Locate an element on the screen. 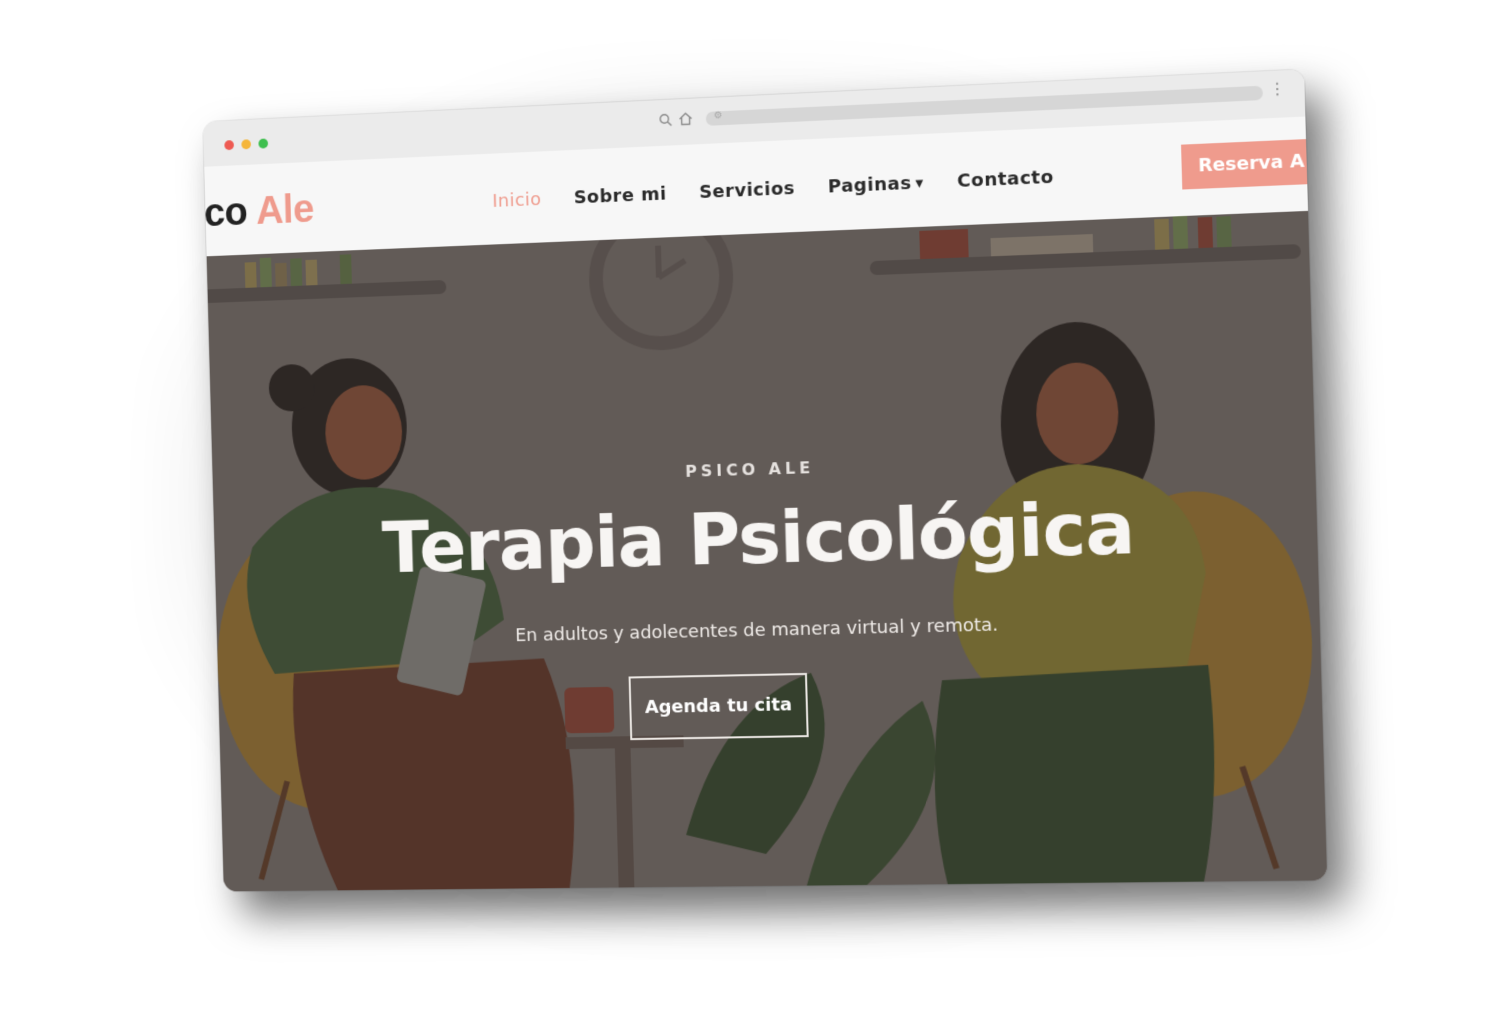 This screenshot has height=1018, width=1504. reserva-button: Reserva A is located at coordinates (1254, 164).